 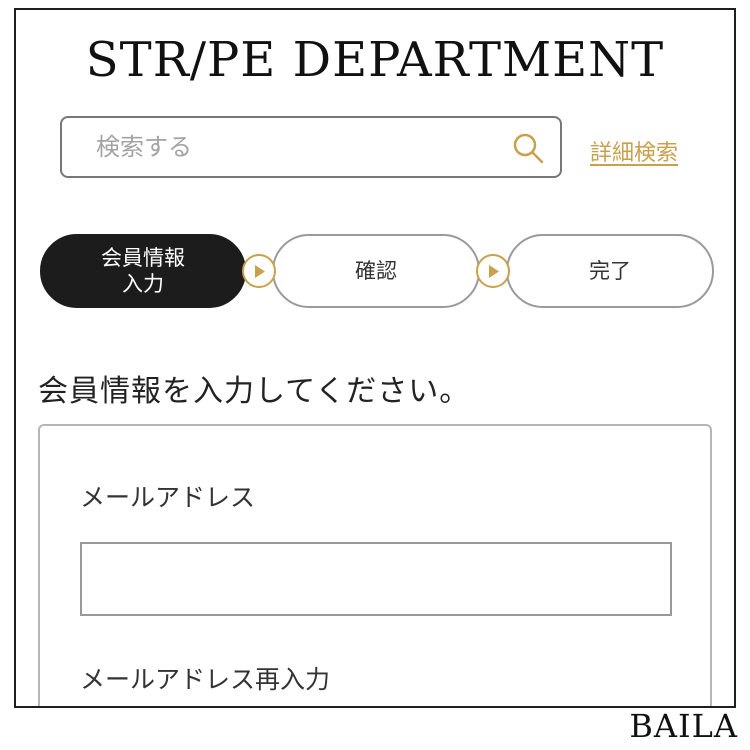 What do you see at coordinates (683, 726) in the screenshot?
I see `baila-watermark: BAILA` at bounding box center [683, 726].